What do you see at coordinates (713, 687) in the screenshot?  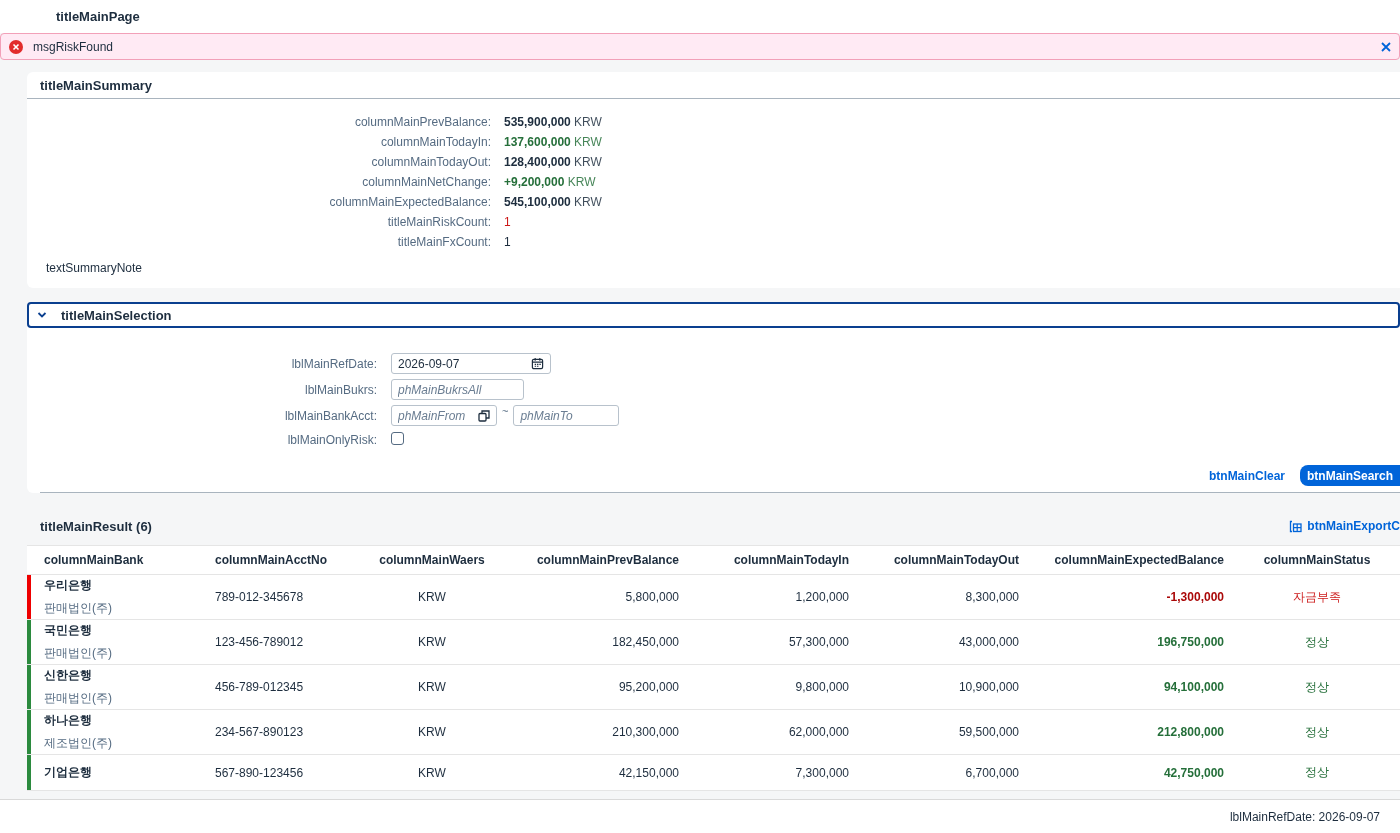 I see `table-row: 신한은행 판매법인(주) 456-789-012345 KRW 95,200,000 9,800,000 10,900,000 94,100,000 정상` at bounding box center [713, 687].